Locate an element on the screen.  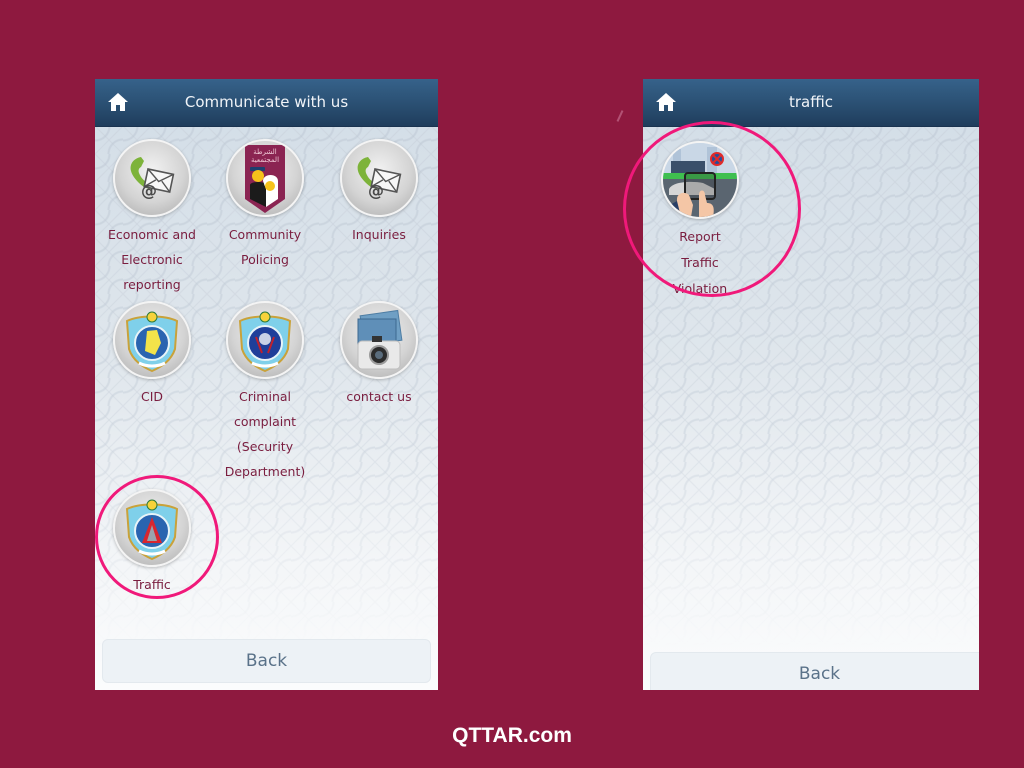
menu-item-label: contact us is located at coordinates (379, 396).